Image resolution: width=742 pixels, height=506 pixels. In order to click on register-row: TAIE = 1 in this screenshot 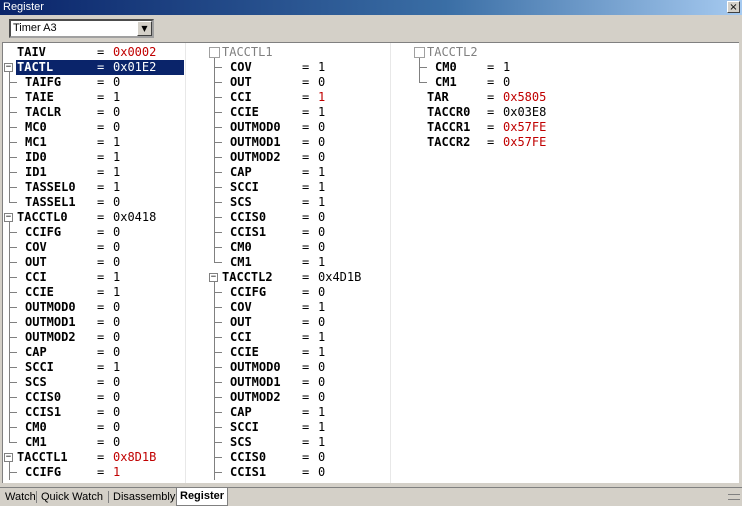, I will do `click(103, 97)`.